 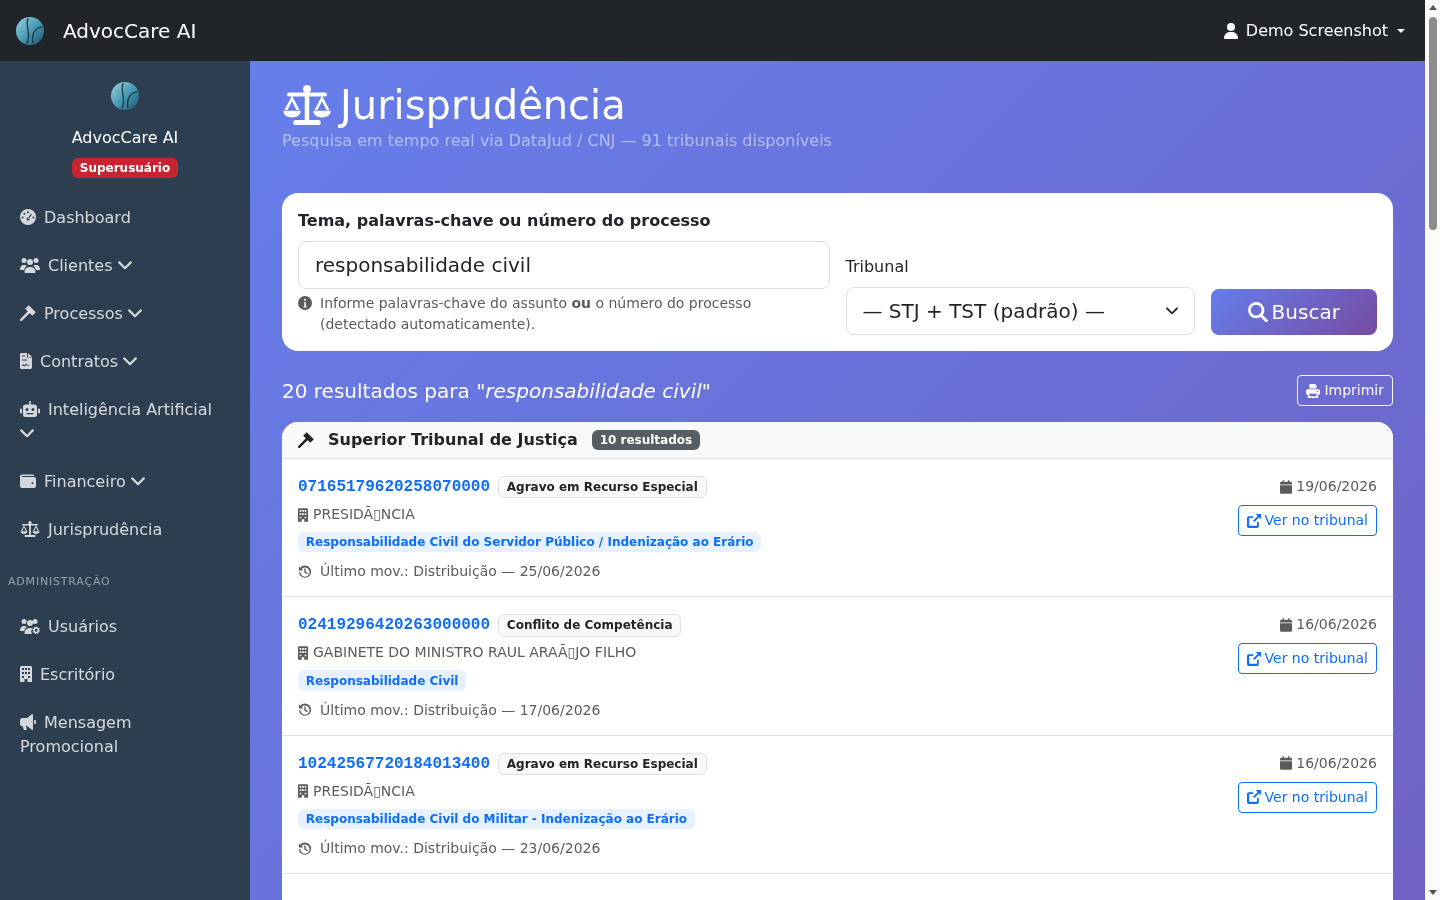 What do you see at coordinates (1171, 311) in the screenshot?
I see `chevron-down-icon` at bounding box center [1171, 311].